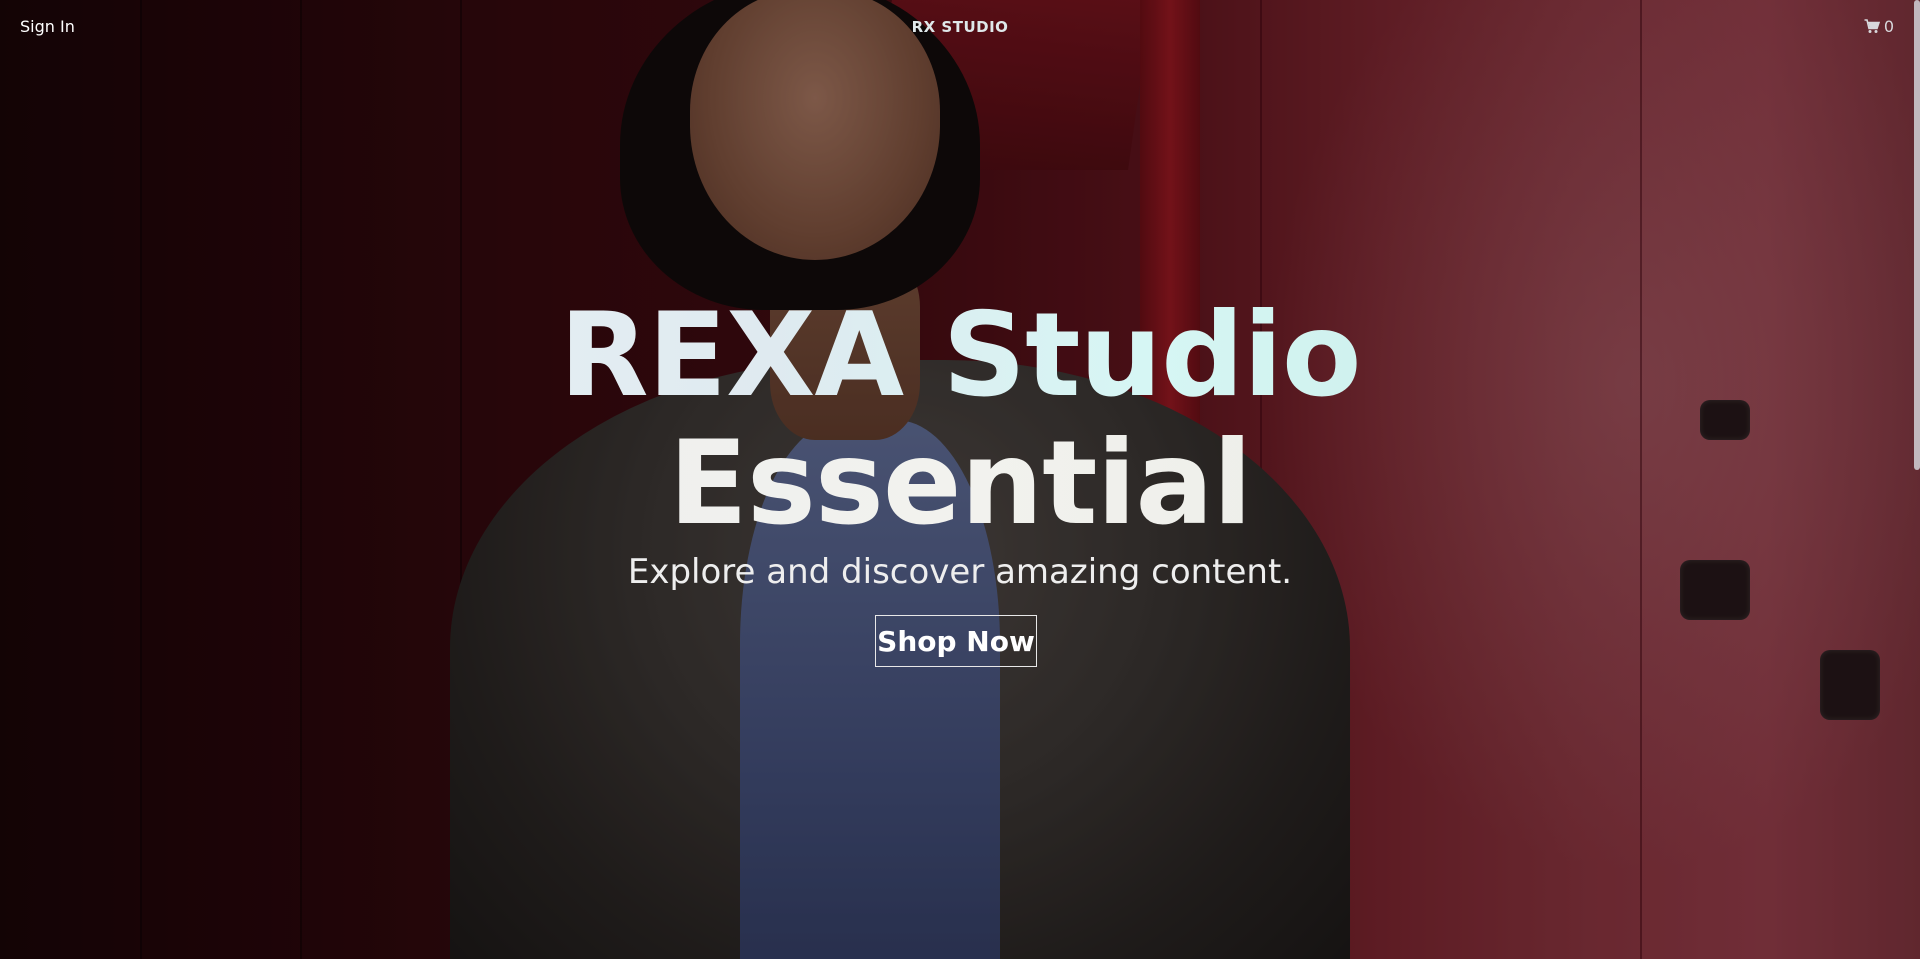 Image resolution: width=1920 pixels, height=959 pixels. I want to click on cart-button: 0, so click(1879, 26).